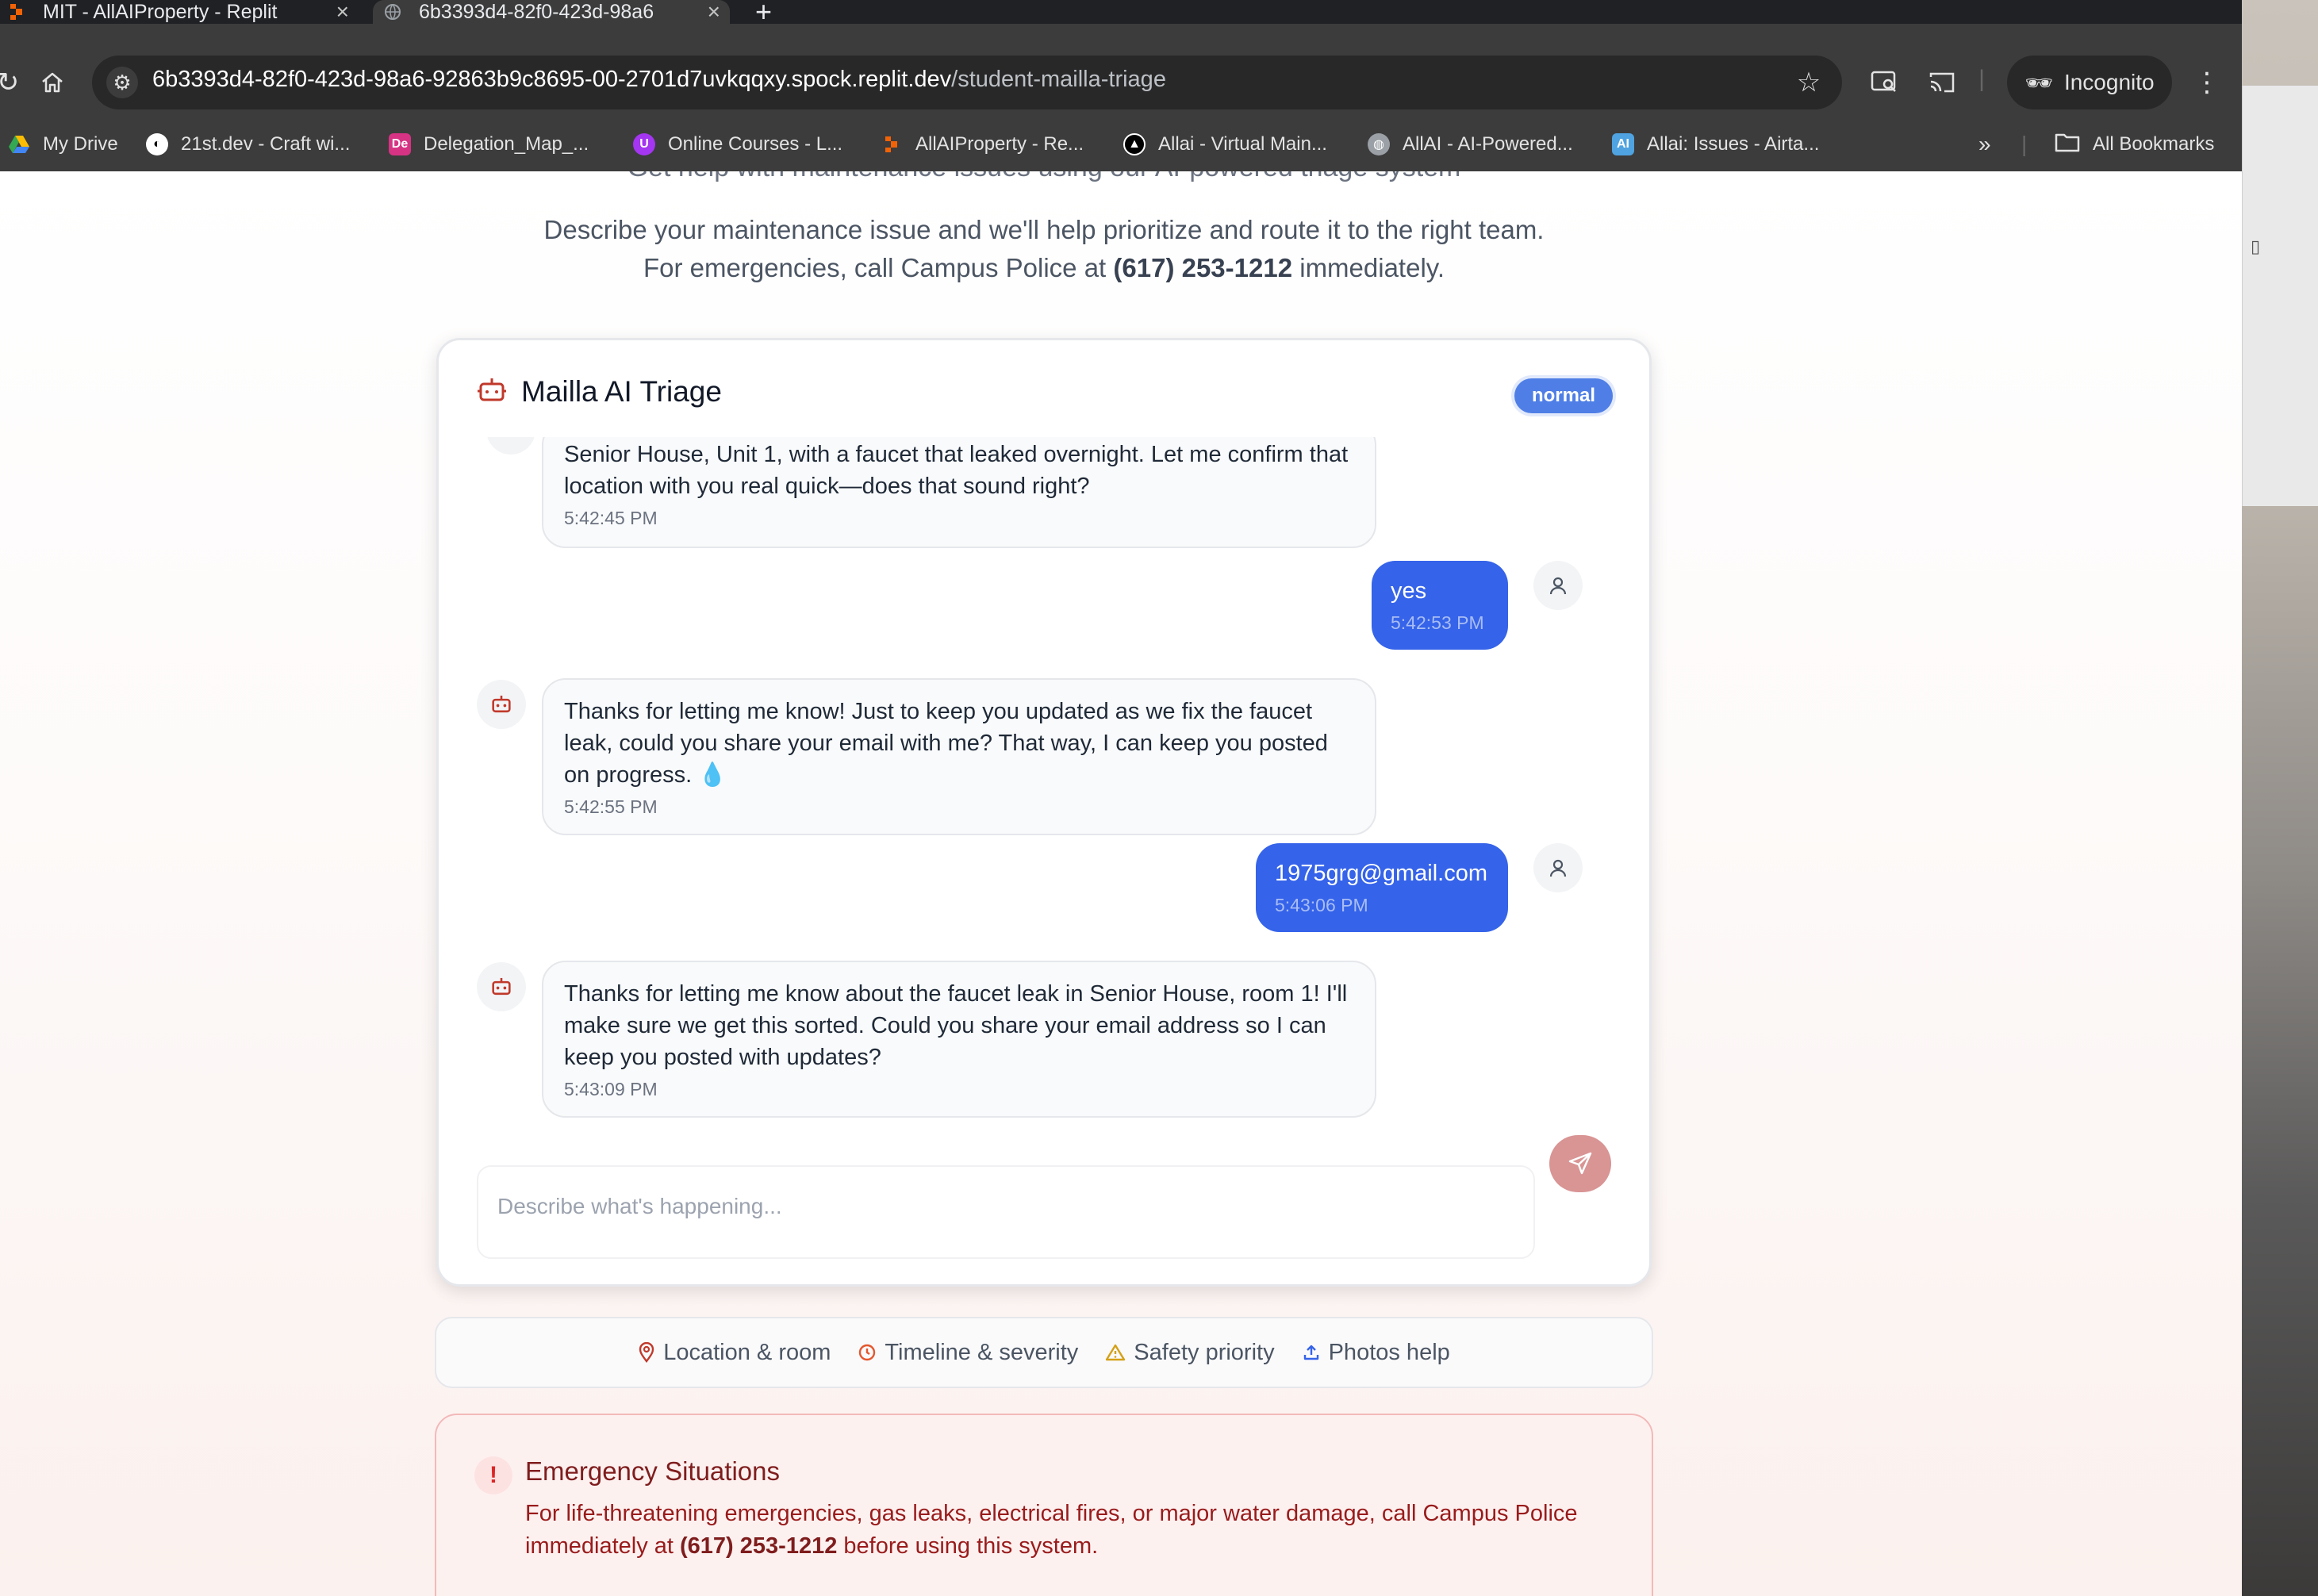  What do you see at coordinates (1440, 605) in the screenshot?
I see `user-message: yes 5:42:53 PM` at bounding box center [1440, 605].